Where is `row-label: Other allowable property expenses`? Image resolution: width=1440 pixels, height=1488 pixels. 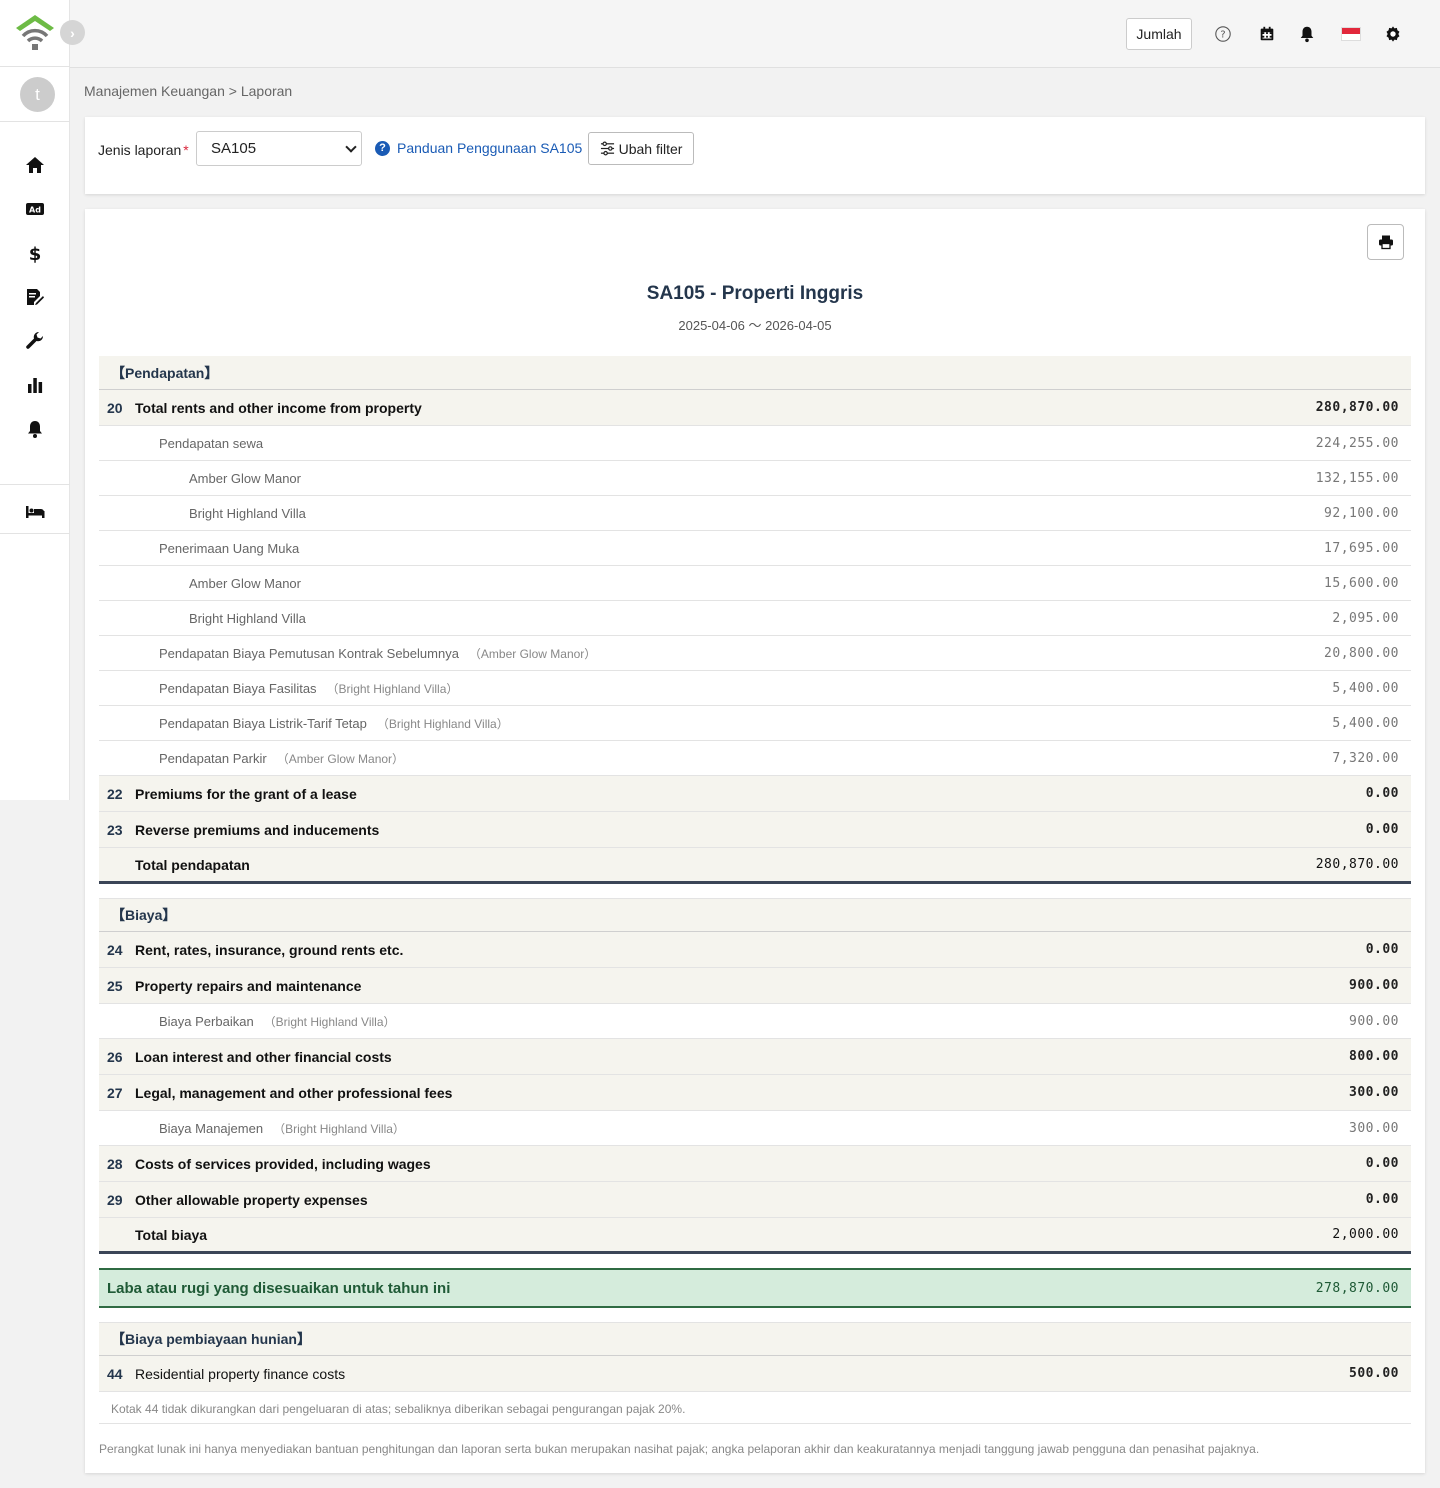
row-label: Other allowable property expenses is located at coordinates (251, 1199).